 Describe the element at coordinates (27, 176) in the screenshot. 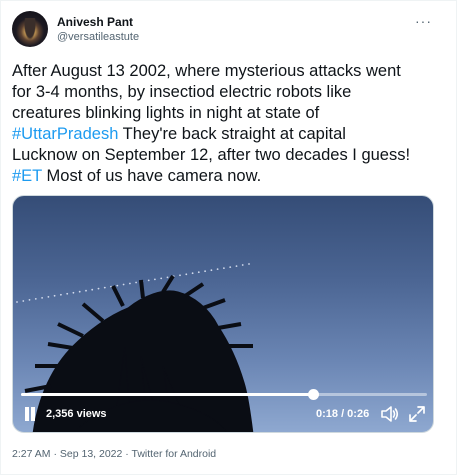

I see `hashtag-et: #ET` at that location.